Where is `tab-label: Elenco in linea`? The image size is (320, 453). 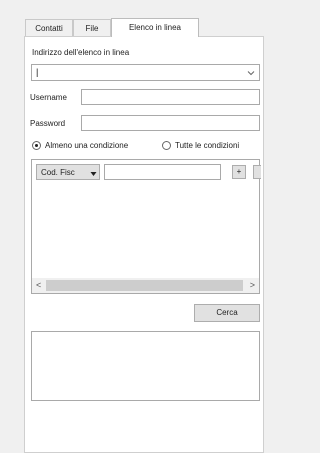 tab-label: Elenco in linea is located at coordinates (155, 27).